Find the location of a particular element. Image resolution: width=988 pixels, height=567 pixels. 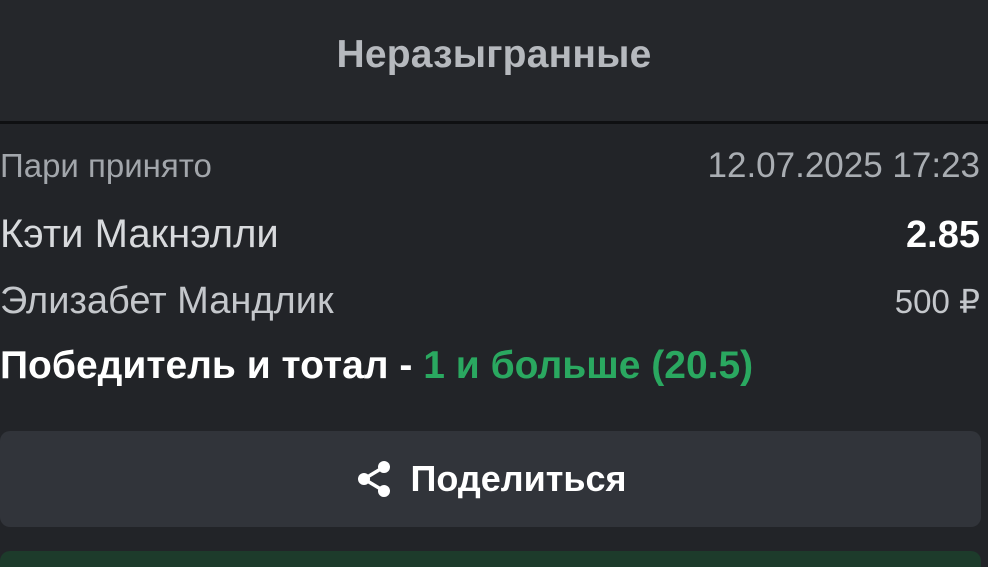

divider is located at coordinates (494, 122).